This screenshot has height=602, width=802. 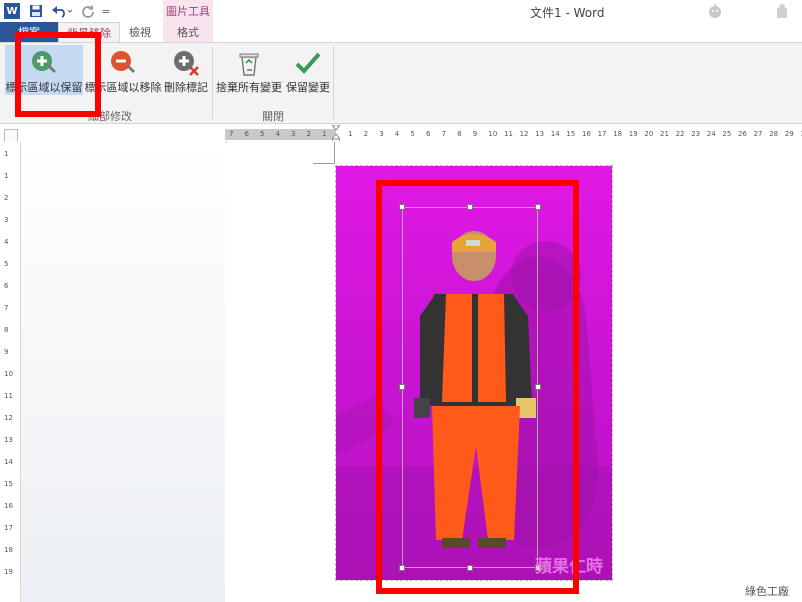 I want to click on discard-all-changes-button: 捨棄所有變更, so click(x=249, y=70).